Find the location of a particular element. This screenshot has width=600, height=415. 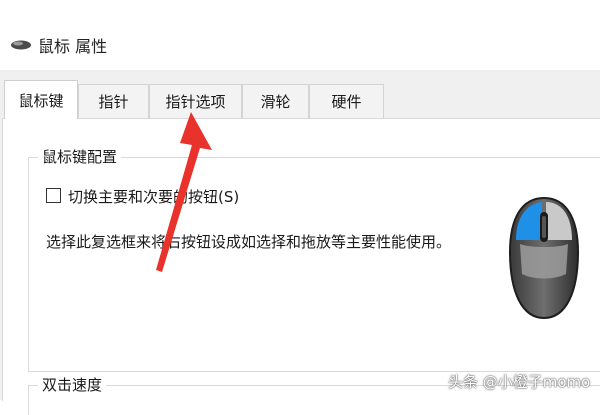

double-click-legend: 双击速度 is located at coordinates (72, 384).